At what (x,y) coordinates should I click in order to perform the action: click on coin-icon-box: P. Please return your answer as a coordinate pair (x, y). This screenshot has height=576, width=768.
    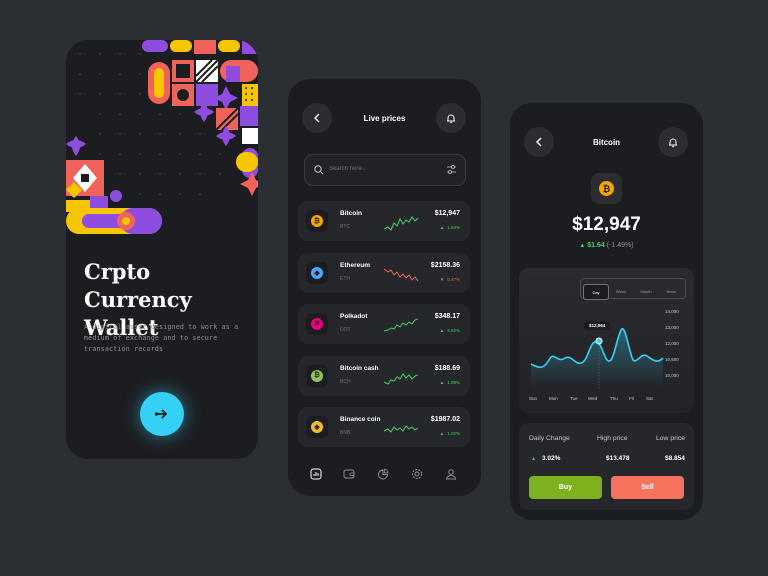
    Looking at the image, I should click on (317, 324).